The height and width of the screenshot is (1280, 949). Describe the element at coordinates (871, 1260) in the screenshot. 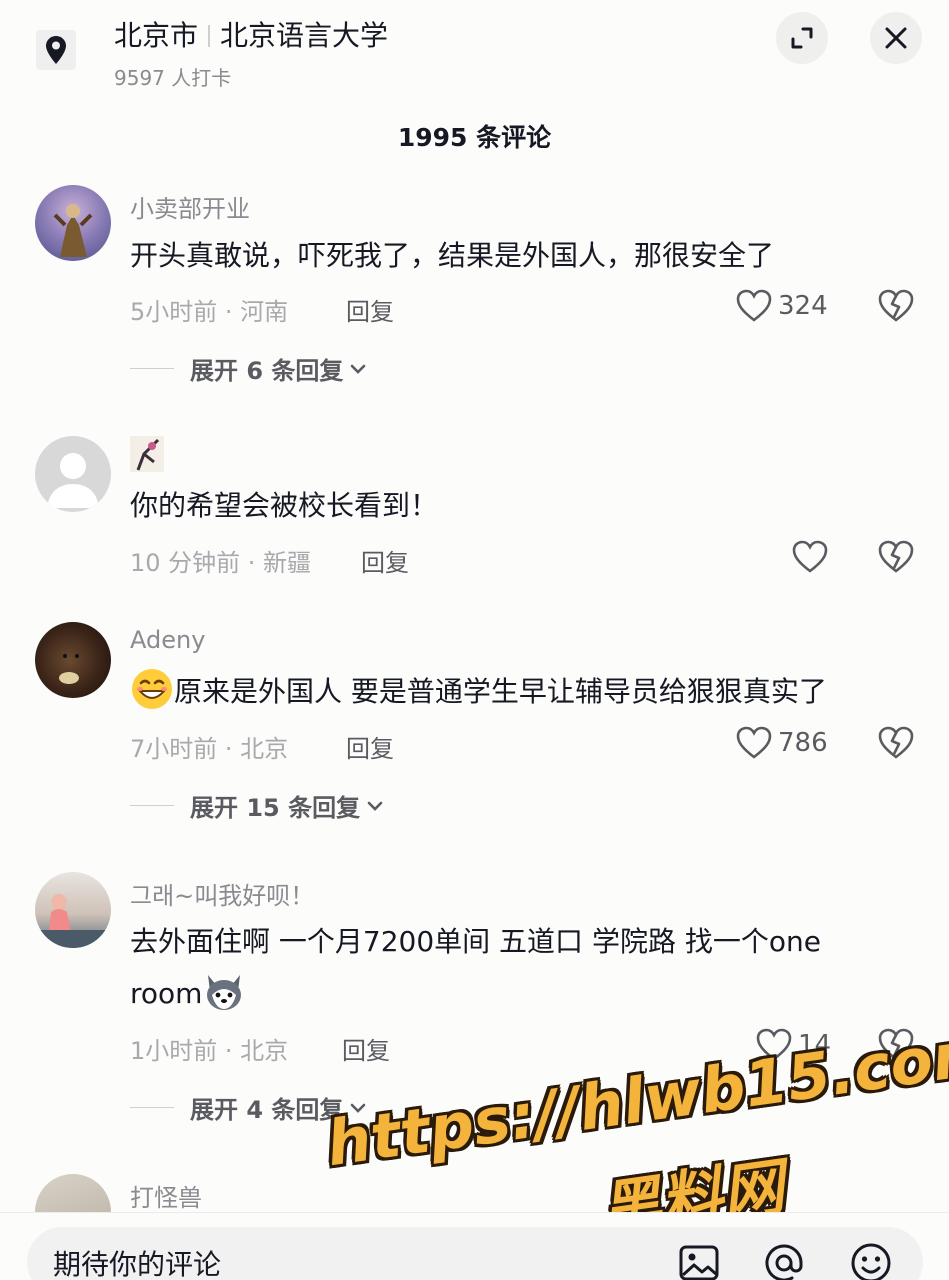

I see `emoji-icon` at that location.